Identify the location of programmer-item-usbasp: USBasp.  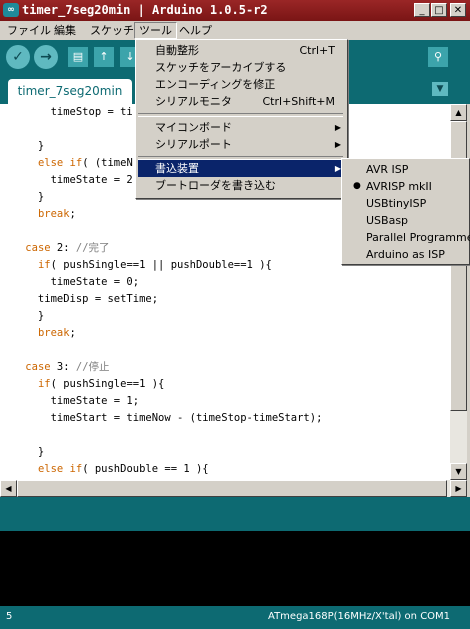
(406, 220).